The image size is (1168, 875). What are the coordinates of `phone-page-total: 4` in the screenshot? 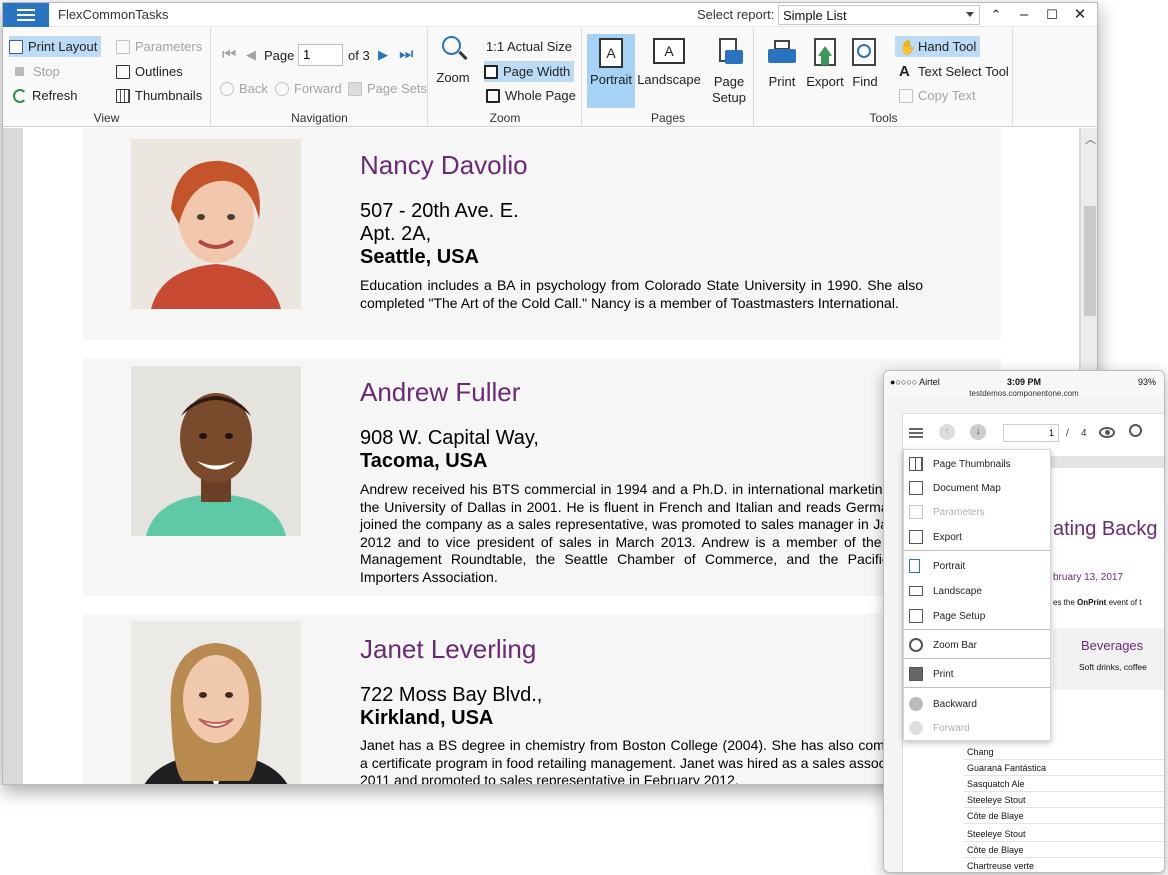 It's located at (1084, 433).